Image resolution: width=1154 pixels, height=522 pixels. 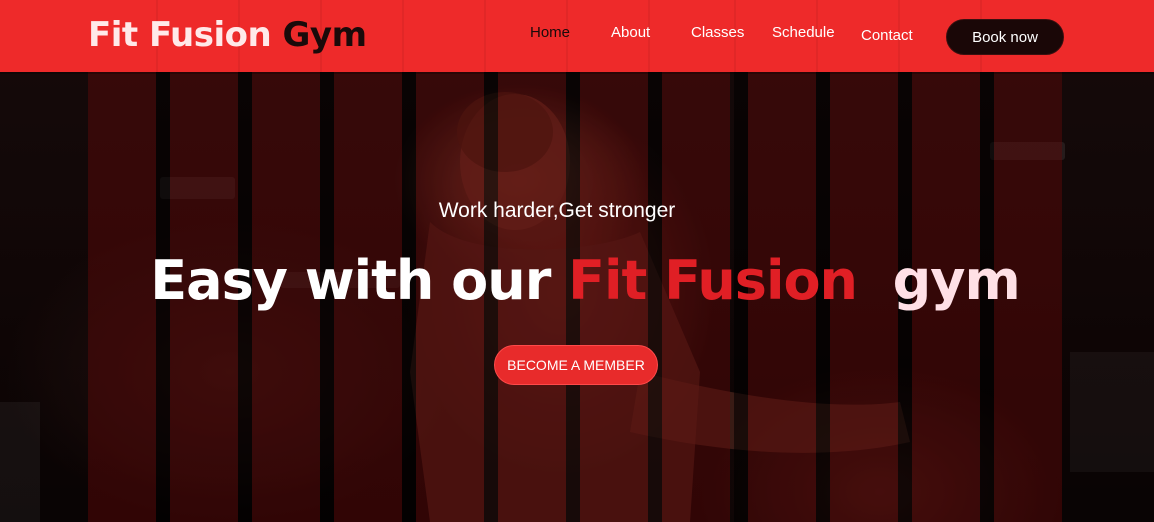 What do you see at coordinates (325, 35) in the screenshot?
I see `logo-text-secondary: Gym` at bounding box center [325, 35].